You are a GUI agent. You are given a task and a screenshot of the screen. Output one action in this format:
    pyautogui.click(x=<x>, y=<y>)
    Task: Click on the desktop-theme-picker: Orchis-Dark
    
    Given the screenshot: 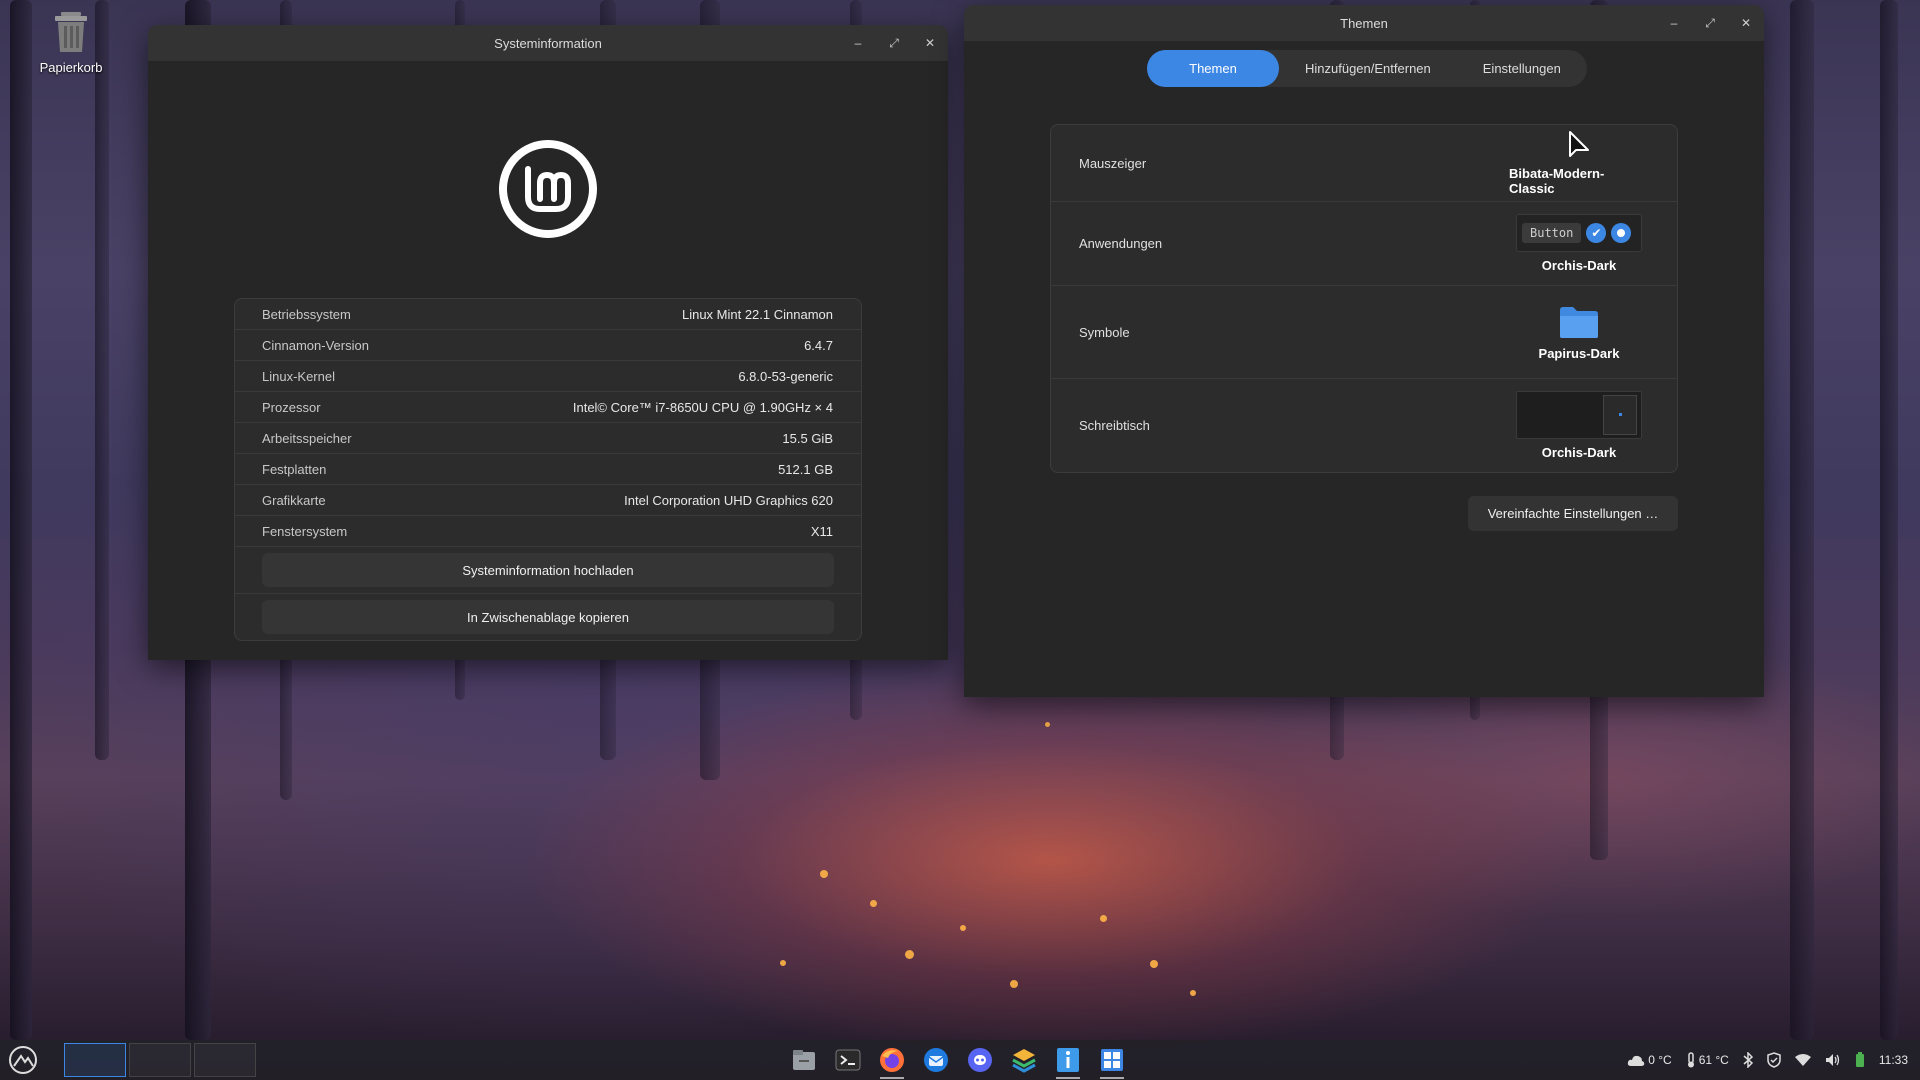 What is the action you would take?
    pyautogui.click(x=1579, y=425)
    